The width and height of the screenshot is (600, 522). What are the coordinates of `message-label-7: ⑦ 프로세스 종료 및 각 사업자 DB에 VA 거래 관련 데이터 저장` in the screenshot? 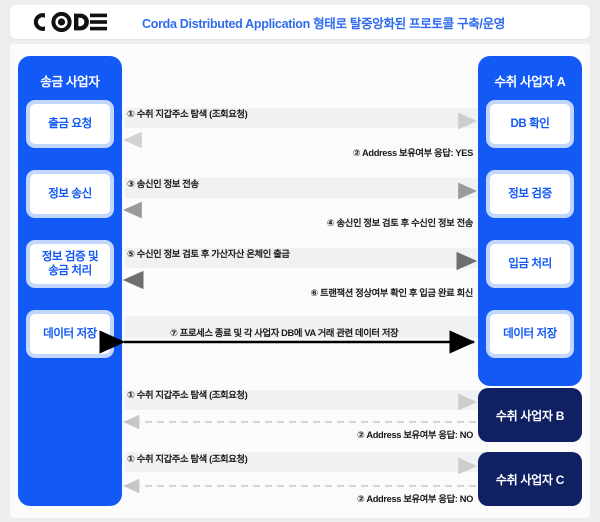 It's located at (284, 333).